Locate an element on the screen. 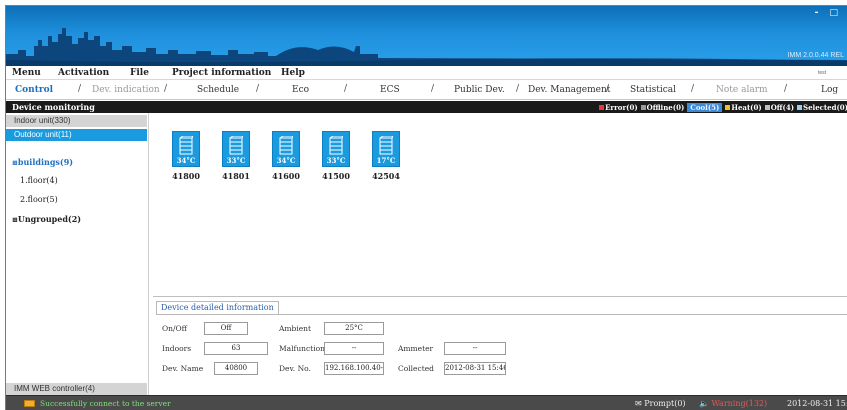 This screenshot has width=847, height=410. legend-selected-label: Selected(0) is located at coordinates (825, 107).